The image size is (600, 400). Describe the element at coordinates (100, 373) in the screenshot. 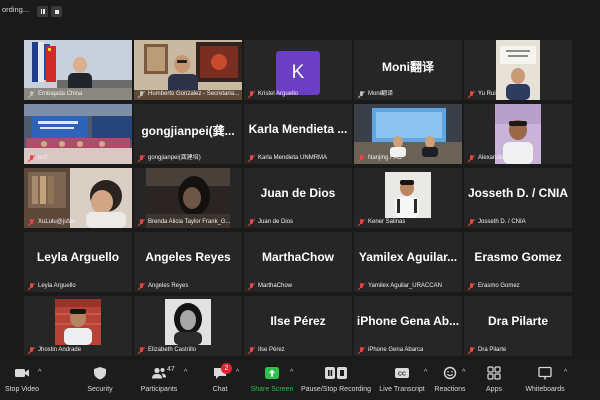

I see `shield-icon` at that location.